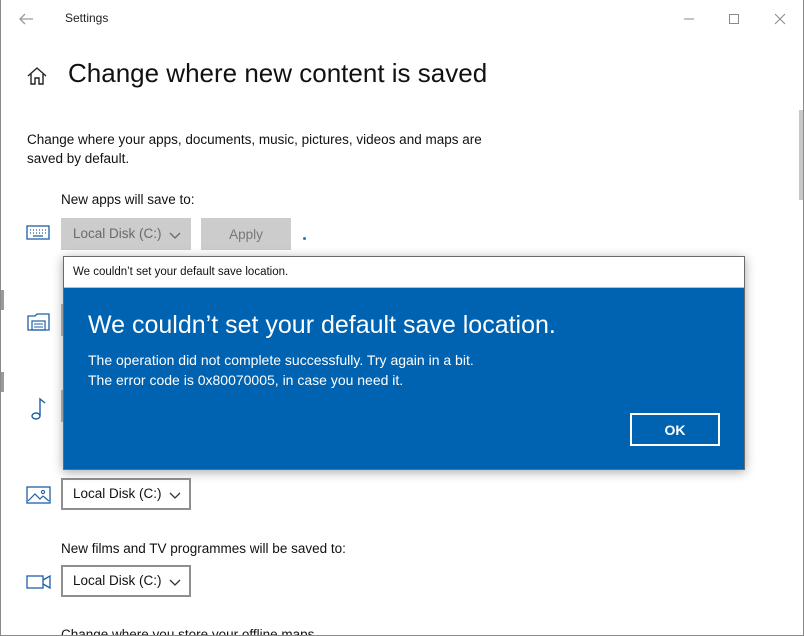 The image size is (804, 636). What do you see at coordinates (780, 19) in the screenshot?
I see `close-icon` at bounding box center [780, 19].